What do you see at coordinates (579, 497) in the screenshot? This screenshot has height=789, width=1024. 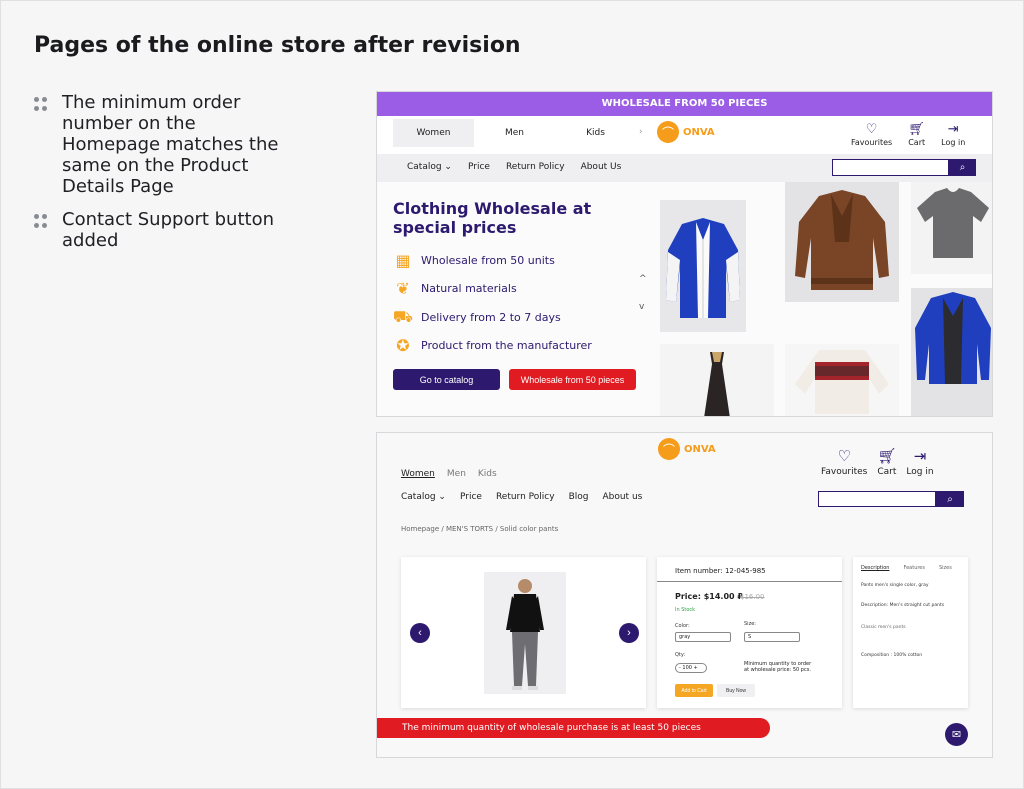 I see `nav-blog: Blog` at bounding box center [579, 497].